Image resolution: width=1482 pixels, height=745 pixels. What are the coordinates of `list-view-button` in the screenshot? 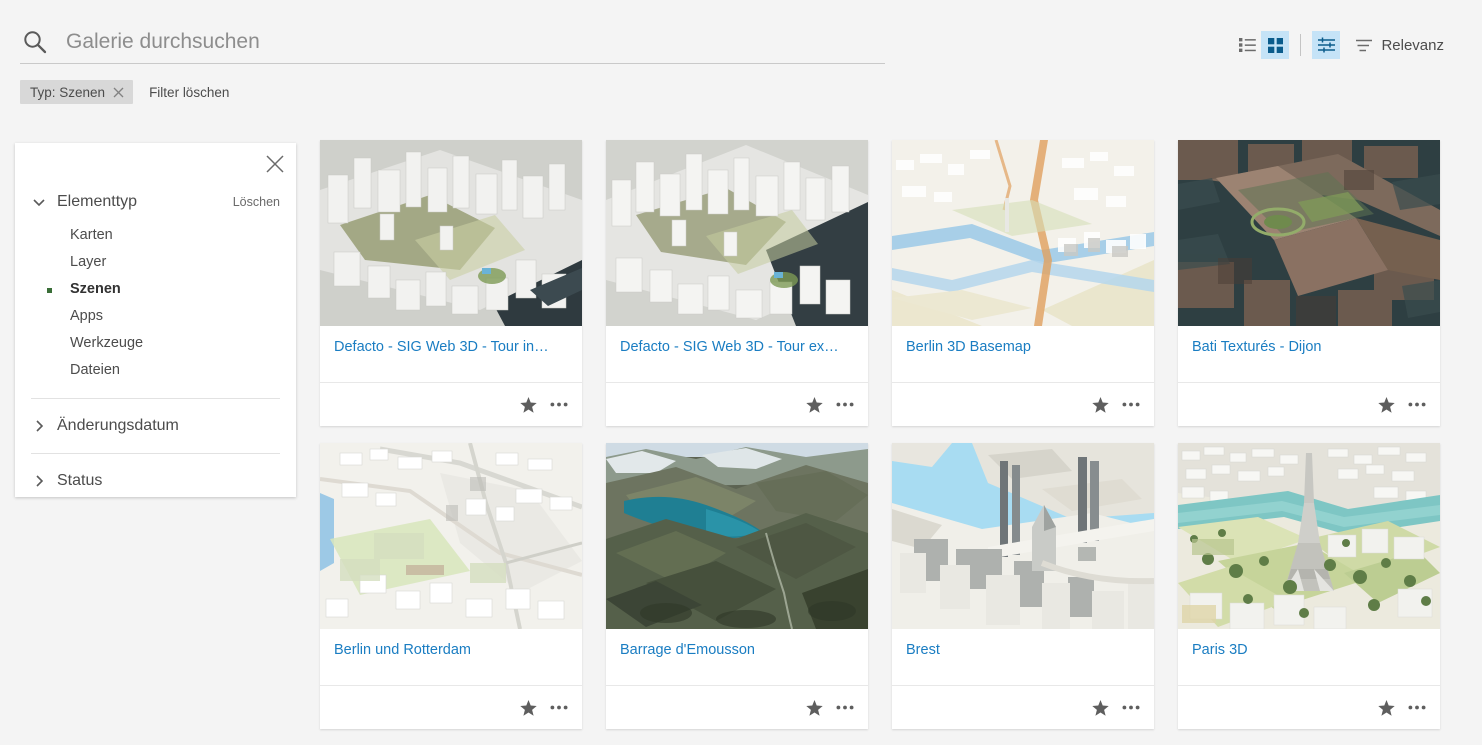 It's located at (1247, 45).